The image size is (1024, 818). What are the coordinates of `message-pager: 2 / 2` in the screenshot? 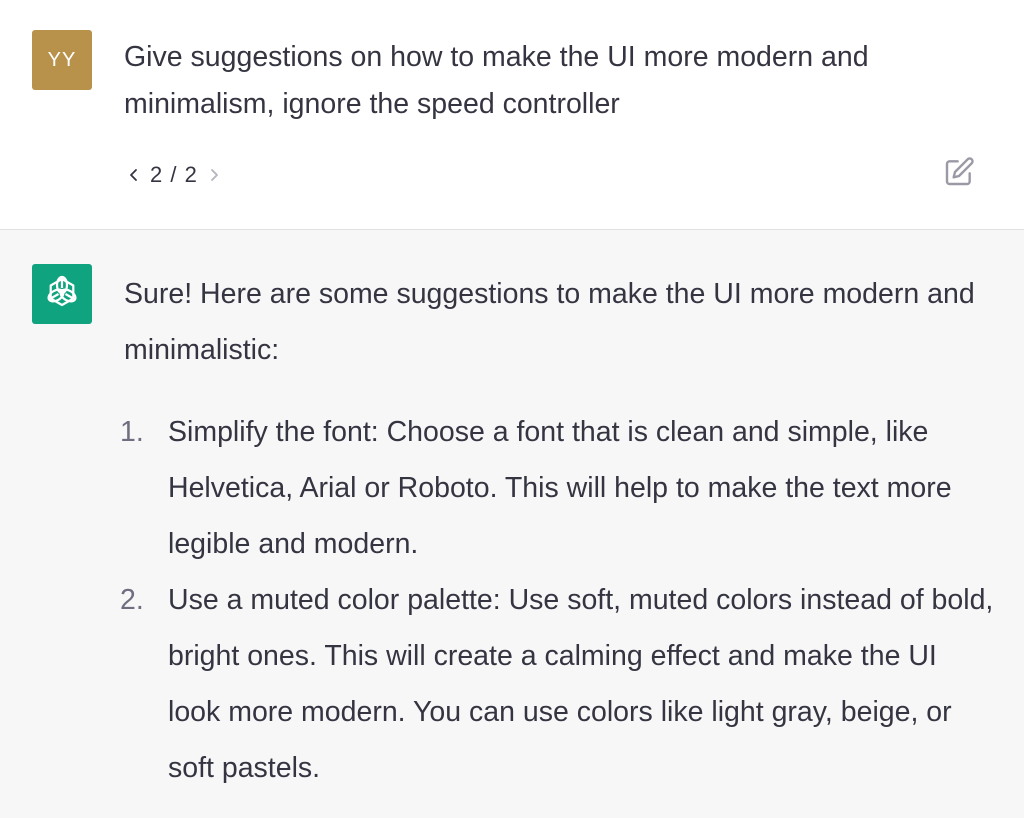 It's located at (174, 175).